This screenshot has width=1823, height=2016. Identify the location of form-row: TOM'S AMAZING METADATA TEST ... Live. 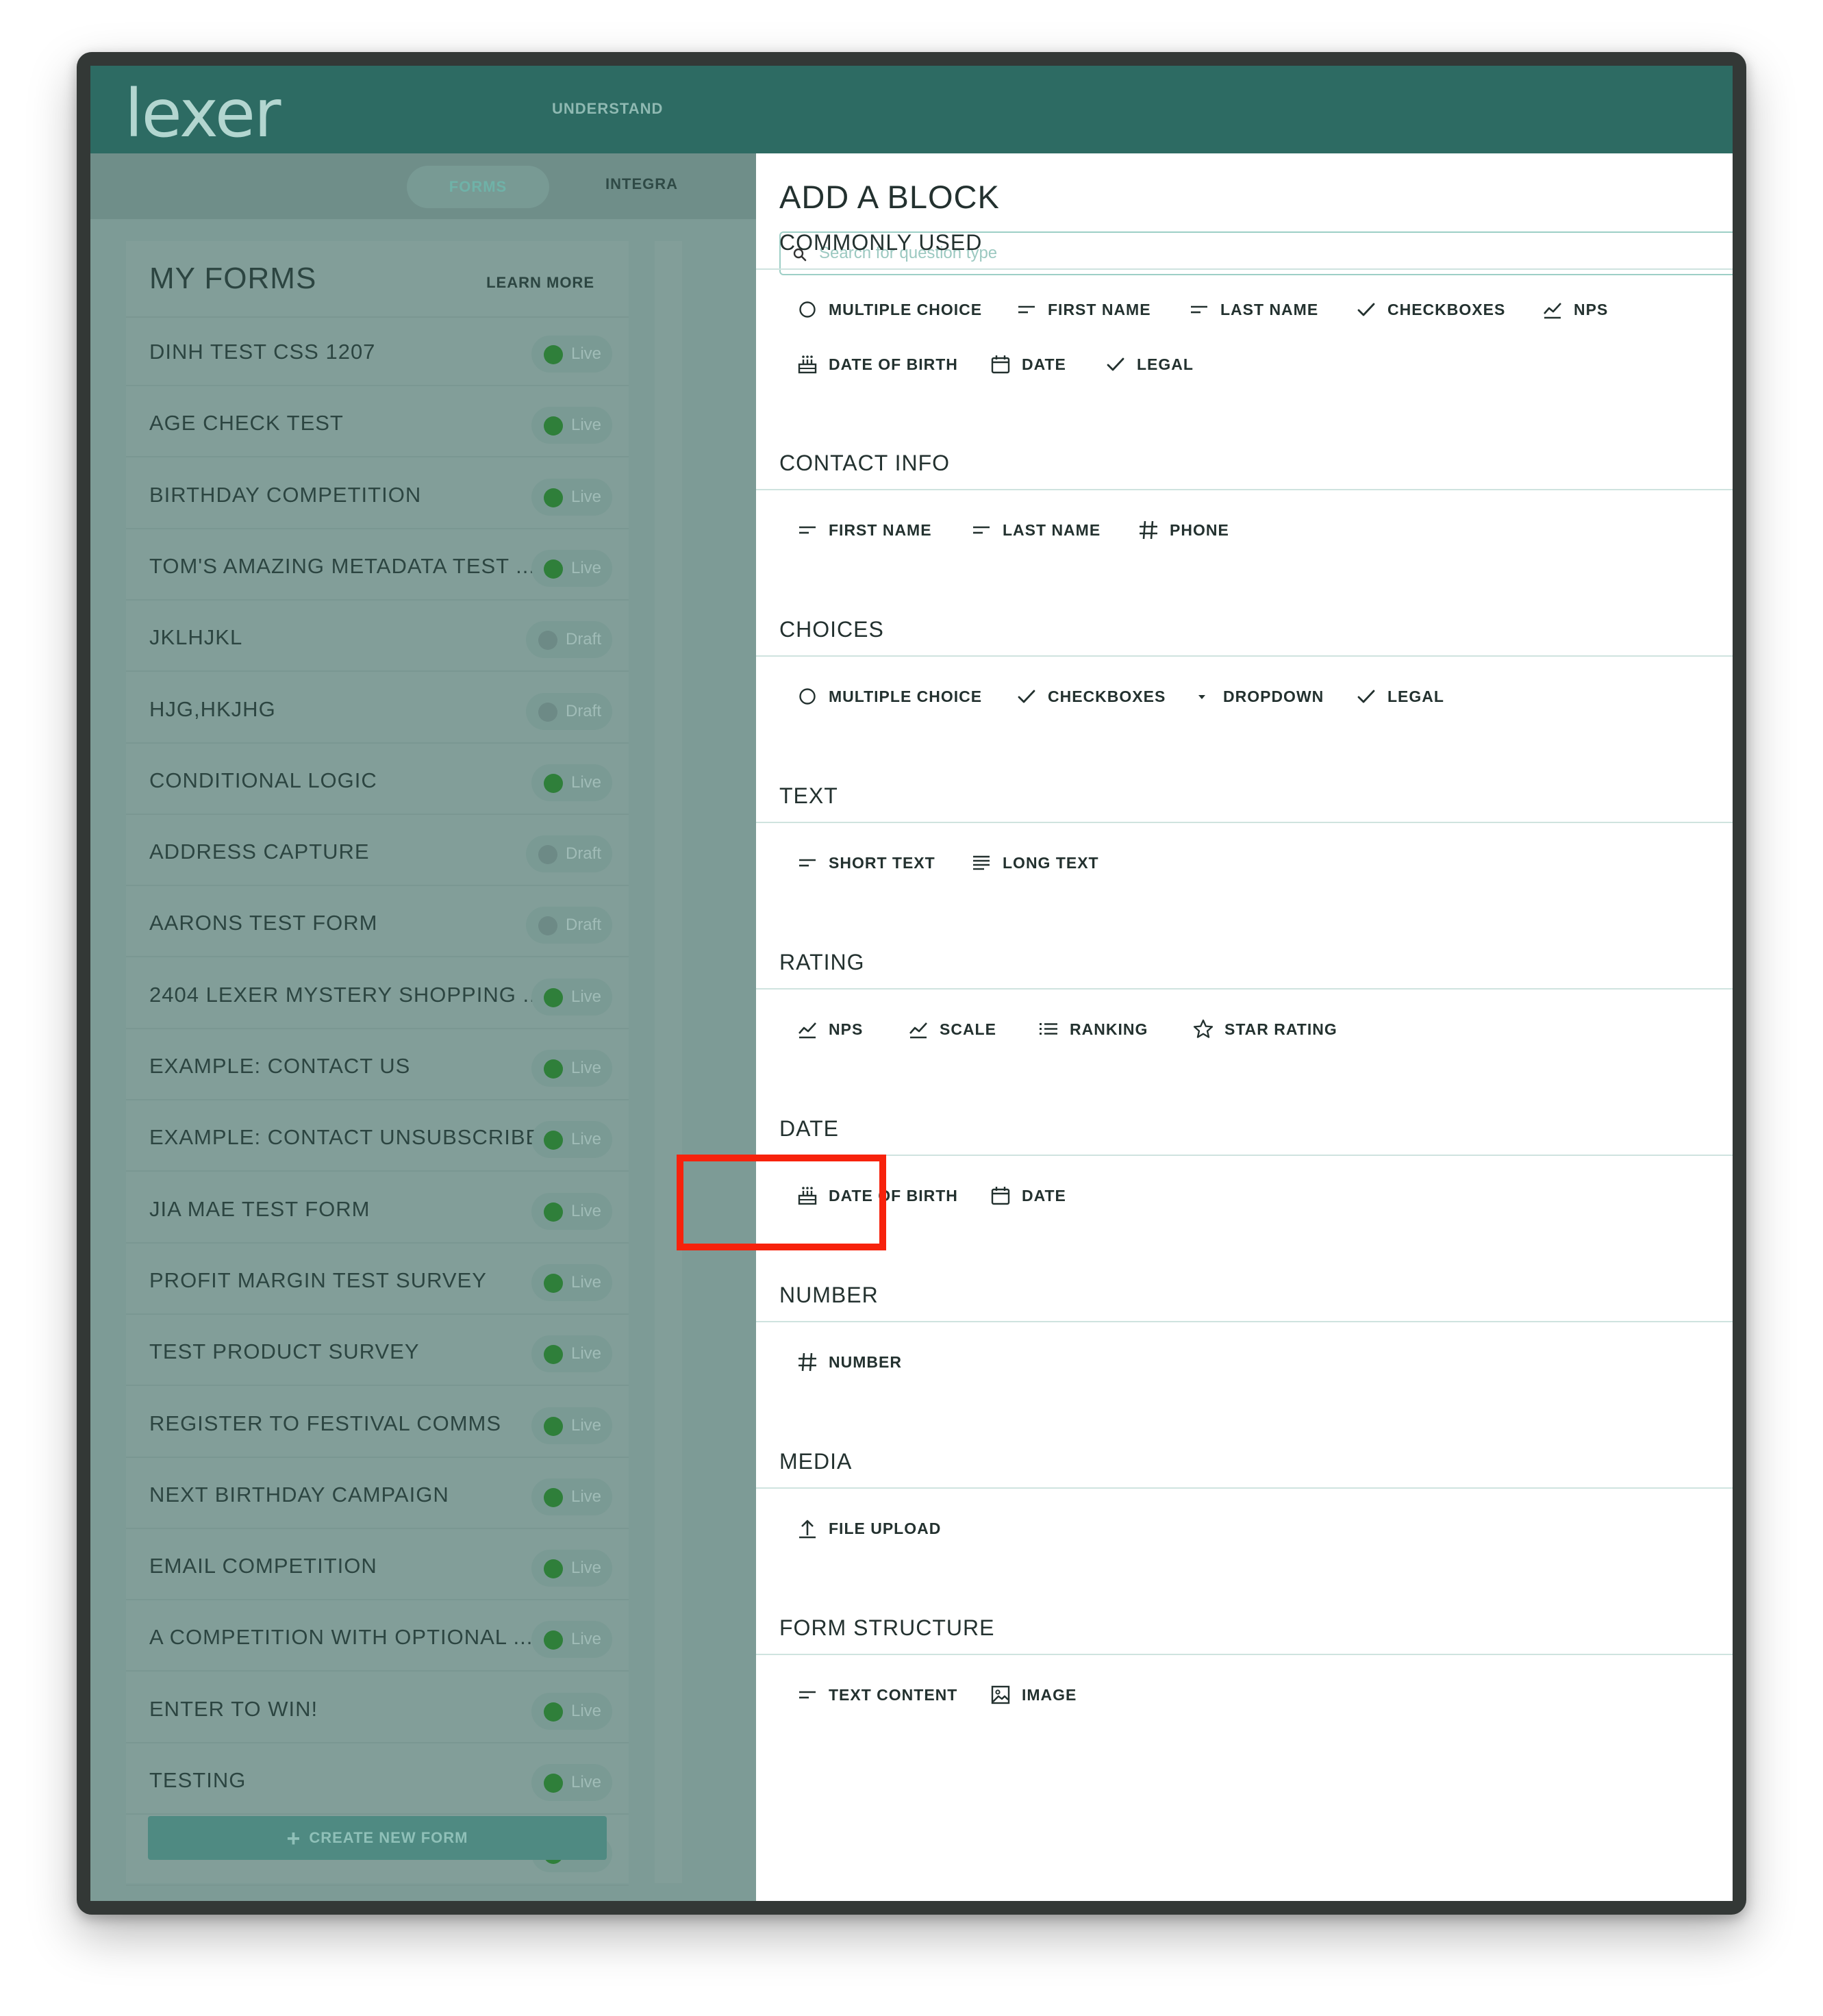
(378, 567).